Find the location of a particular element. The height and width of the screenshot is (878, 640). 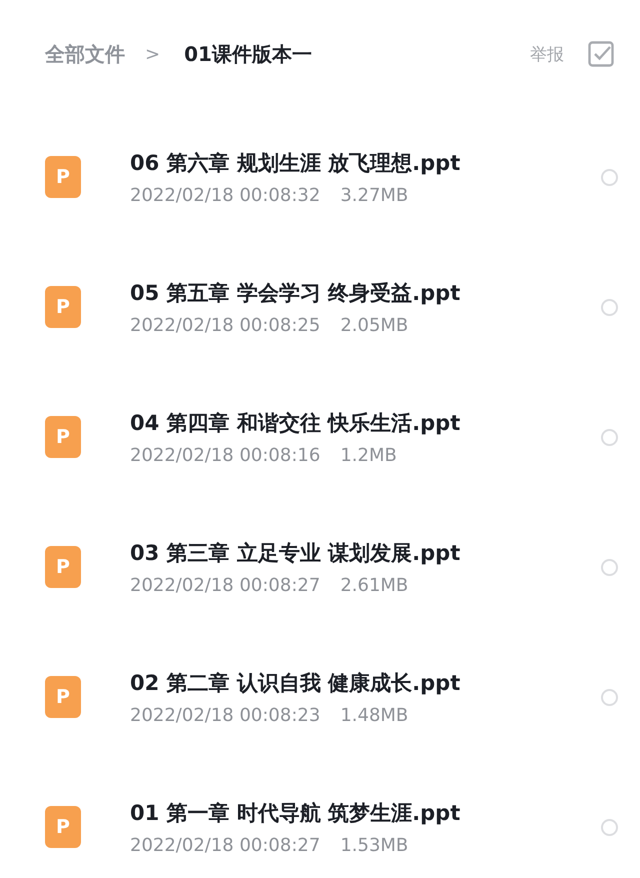

file-size: 1.48MB is located at coordinates (374, 715).